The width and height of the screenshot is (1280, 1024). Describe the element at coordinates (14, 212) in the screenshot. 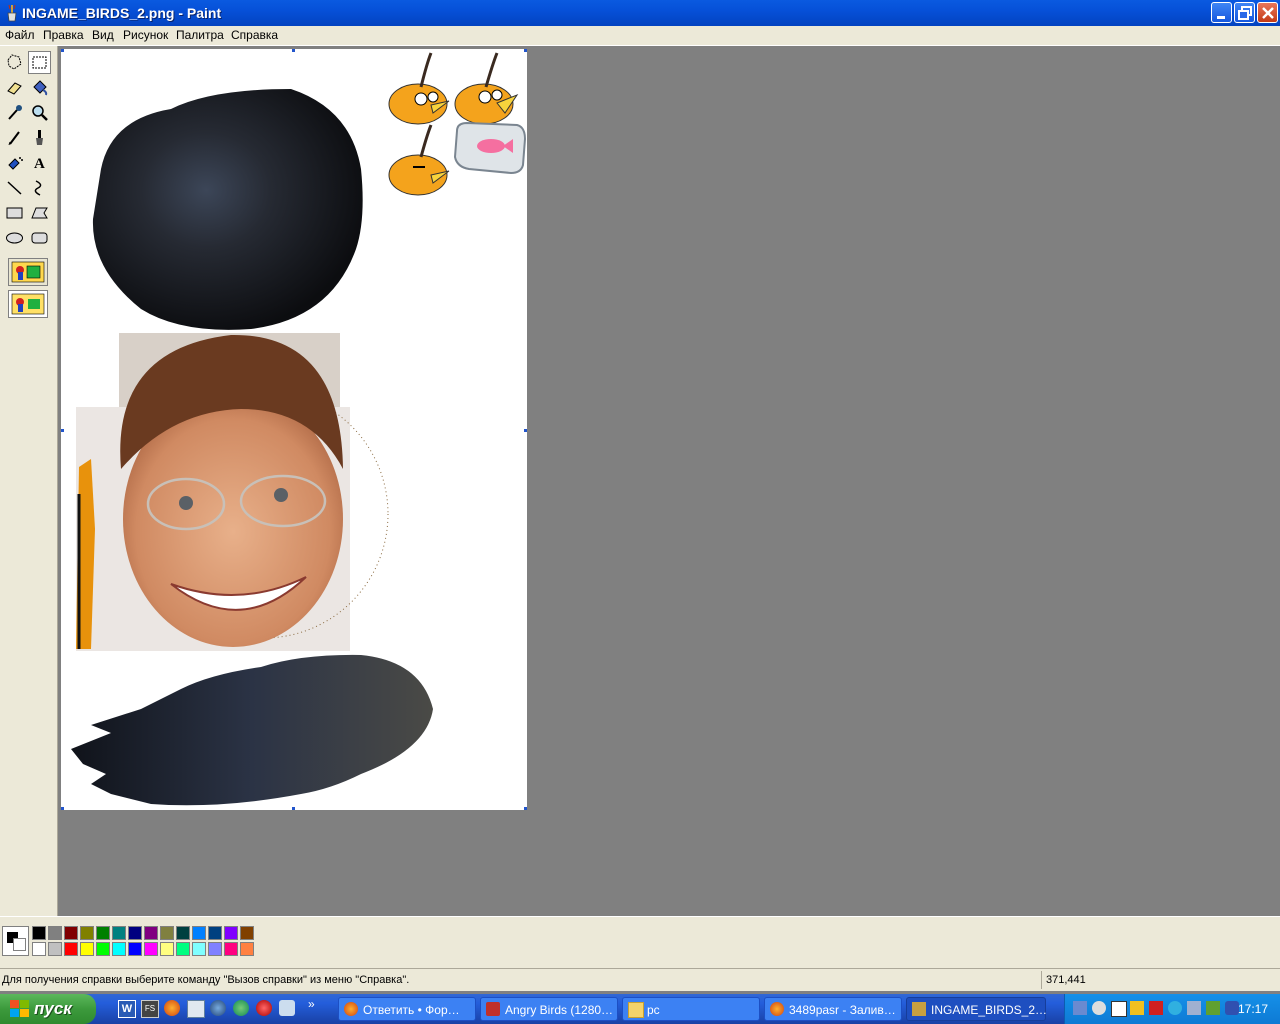

I see `rectangle-tool` at that location.